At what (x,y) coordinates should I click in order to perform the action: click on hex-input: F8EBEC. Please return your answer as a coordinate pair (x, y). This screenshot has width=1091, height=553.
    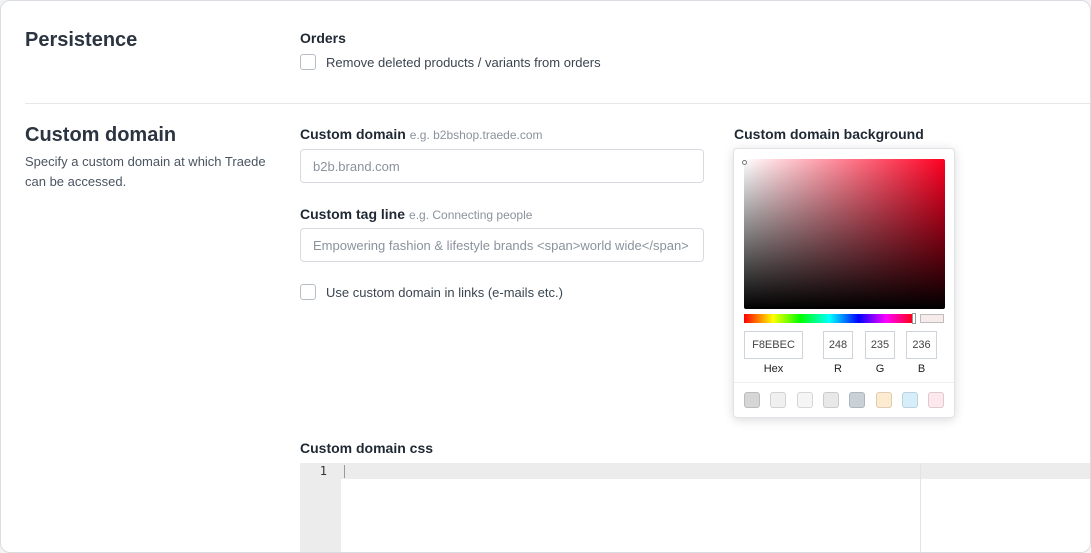
    Looking at the image, I should click on (773, 345).